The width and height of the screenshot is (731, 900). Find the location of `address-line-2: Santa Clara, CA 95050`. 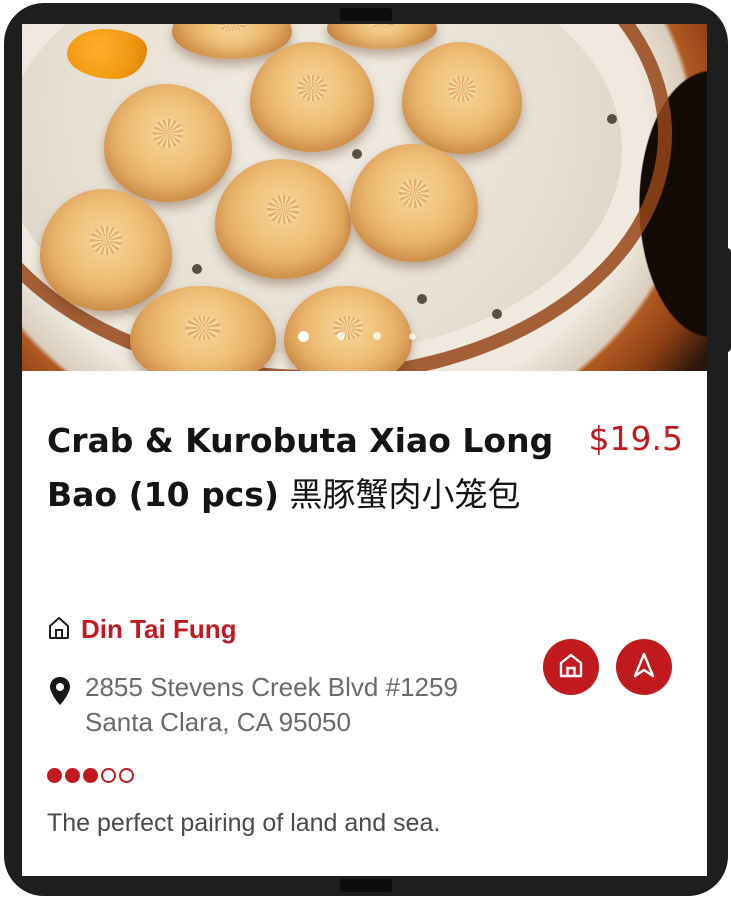

address-line-2: Santa Clara, CA 95050 is located at coordinates (218, 722).